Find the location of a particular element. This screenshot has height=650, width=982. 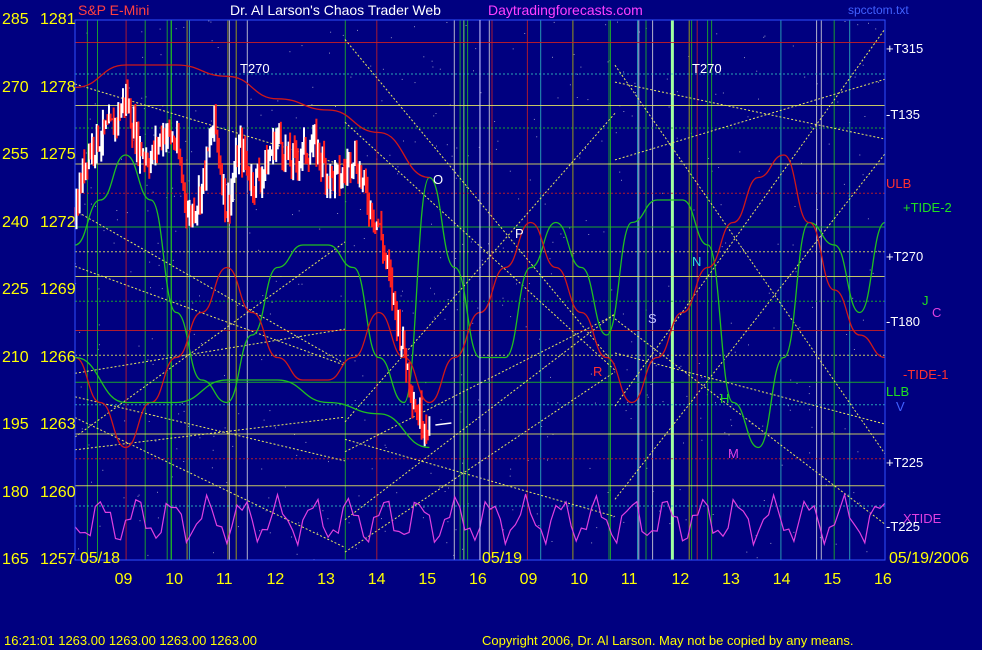

x-tick-label: 11 is located at coordinates (629, 579).